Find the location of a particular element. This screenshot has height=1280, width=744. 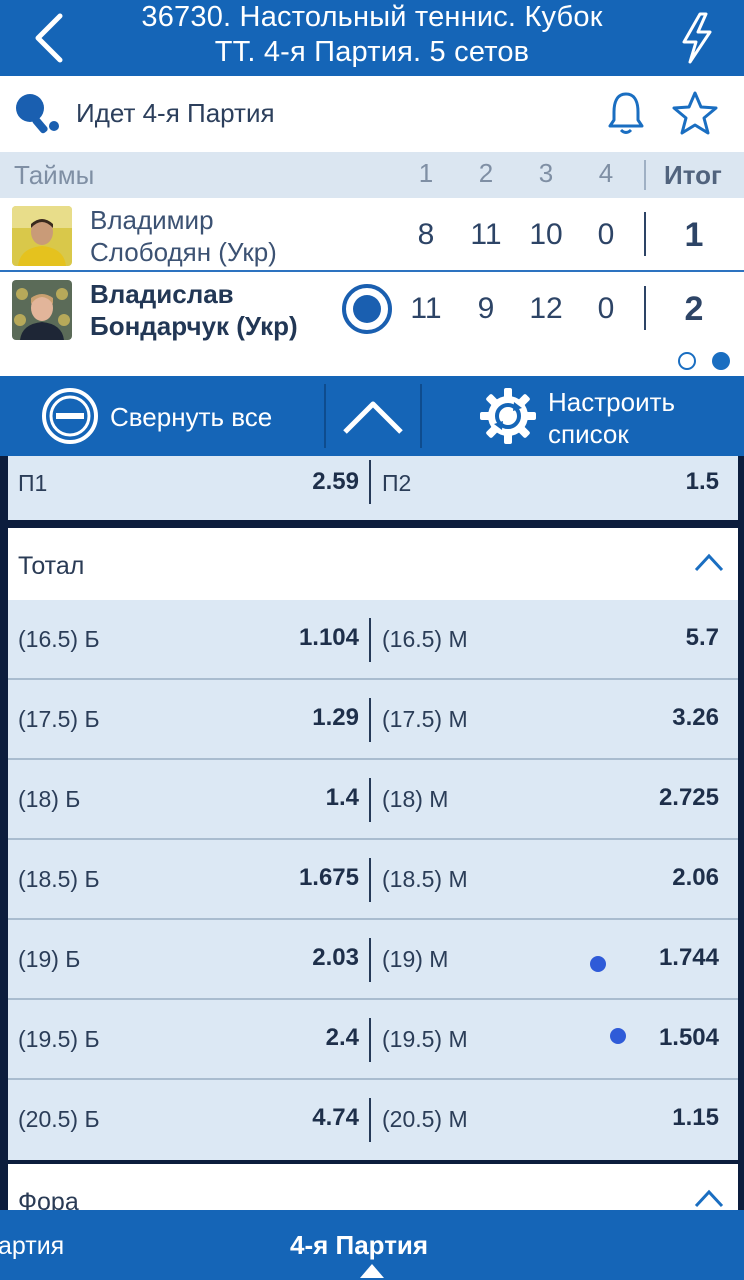

odds-row: (19.5) Б 2.4 (19.5) М 1.504 is located at coordinates (373, 1040).